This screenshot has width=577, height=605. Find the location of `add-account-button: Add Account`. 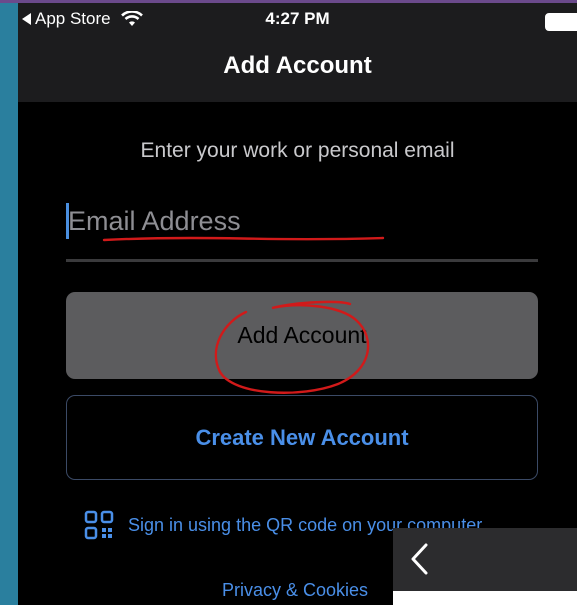

add-account-button: Add Account is located at coordinates (302, 335).